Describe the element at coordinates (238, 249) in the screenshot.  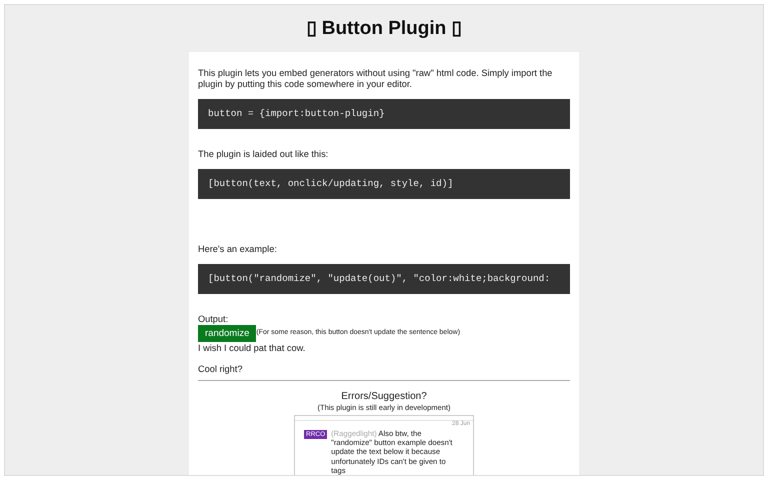
I see `paragraph: Here's an example:` at that location.